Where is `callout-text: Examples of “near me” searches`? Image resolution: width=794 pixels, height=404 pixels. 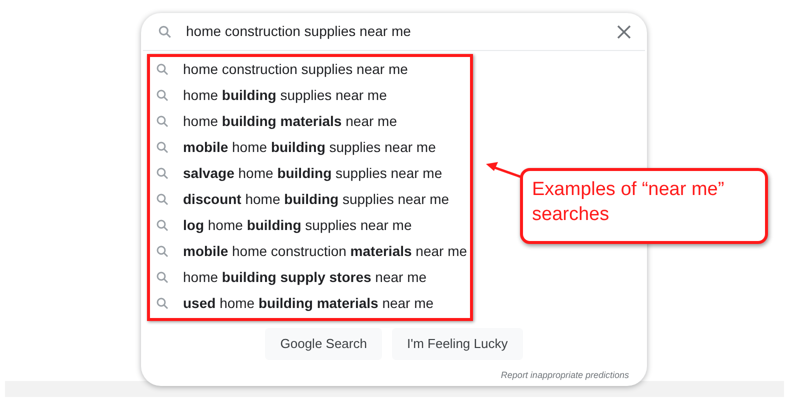 callout-text: Examples of “near me” searches is located at coordinates (629, 202).